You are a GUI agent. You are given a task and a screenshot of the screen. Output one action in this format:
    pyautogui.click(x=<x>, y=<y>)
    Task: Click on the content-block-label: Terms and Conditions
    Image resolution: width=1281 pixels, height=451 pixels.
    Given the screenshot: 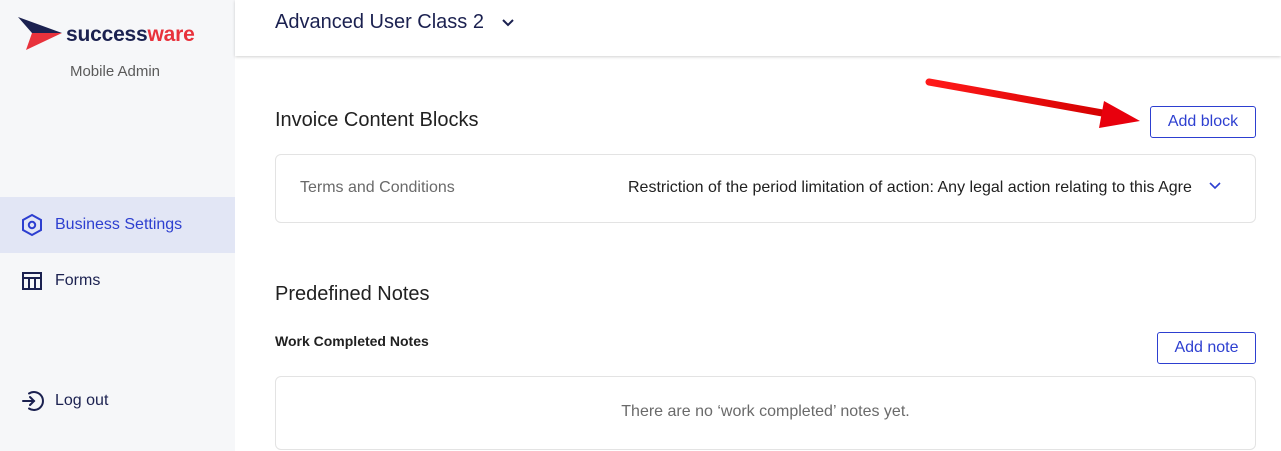 What is the action you would take?
    pyautogui.click(x=377, y=187)
    